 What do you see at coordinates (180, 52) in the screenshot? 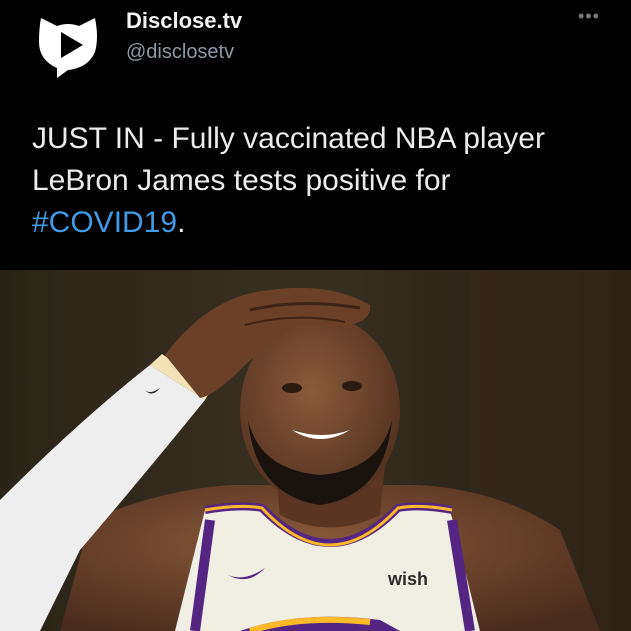
I see `user-handle: @disclosetv` at bounding box center [180, 52].